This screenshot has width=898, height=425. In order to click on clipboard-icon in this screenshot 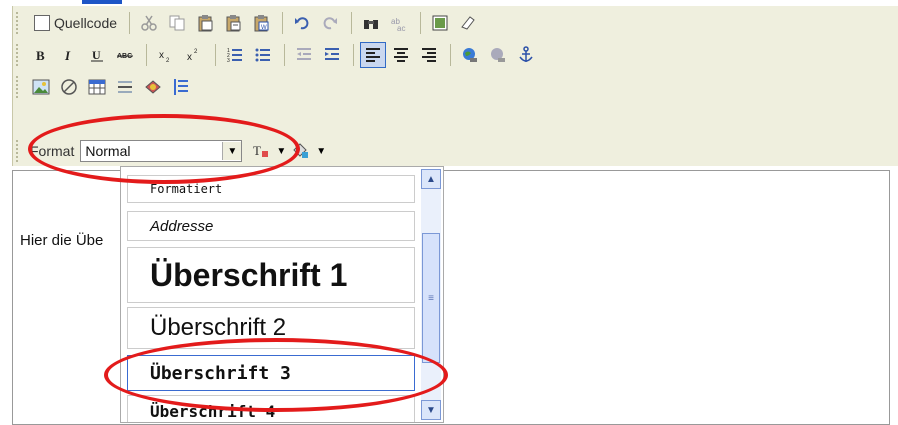, I will do `click(205, 23)`.